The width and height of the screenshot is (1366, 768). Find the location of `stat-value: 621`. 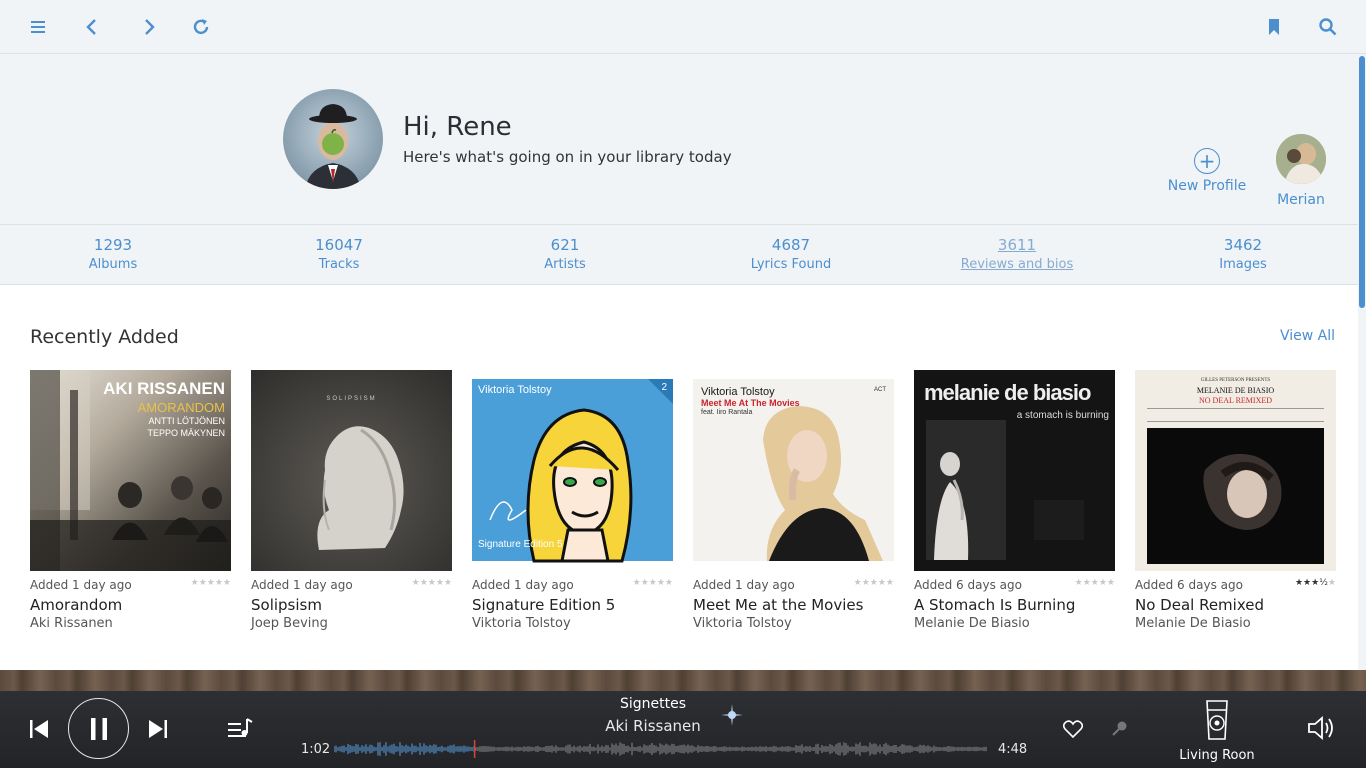

stat-value: 621 is located at coordinates (565, 245).